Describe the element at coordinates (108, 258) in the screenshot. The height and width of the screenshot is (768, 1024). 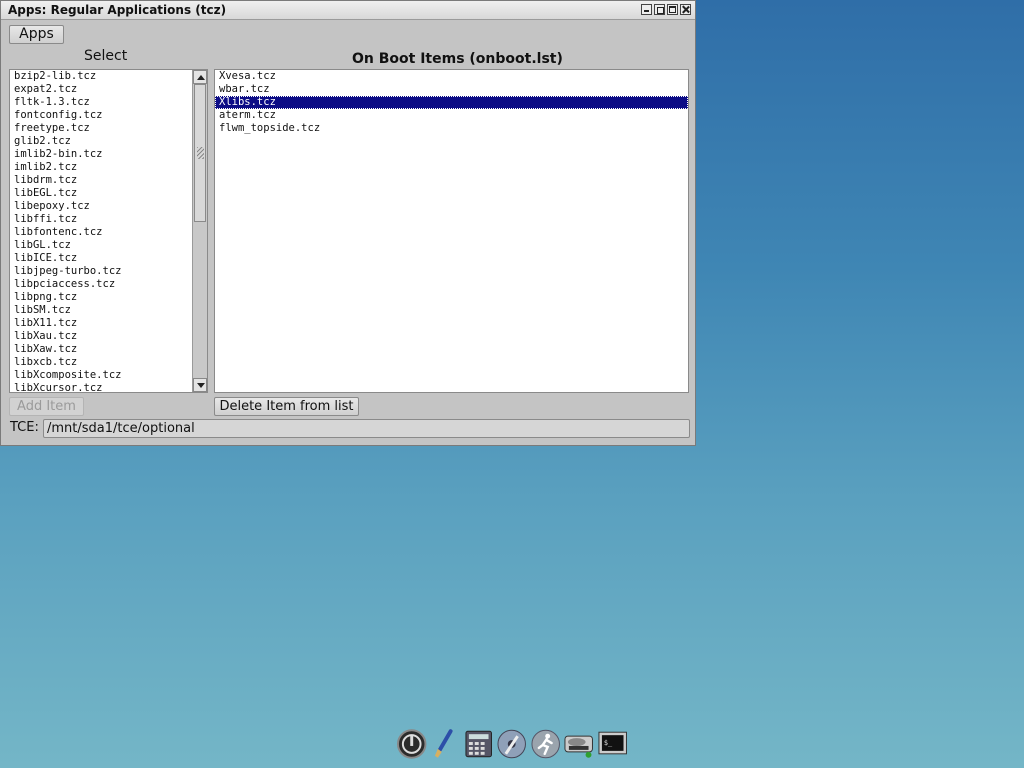
I see `select-list-item: libICE.tcz` at that location.